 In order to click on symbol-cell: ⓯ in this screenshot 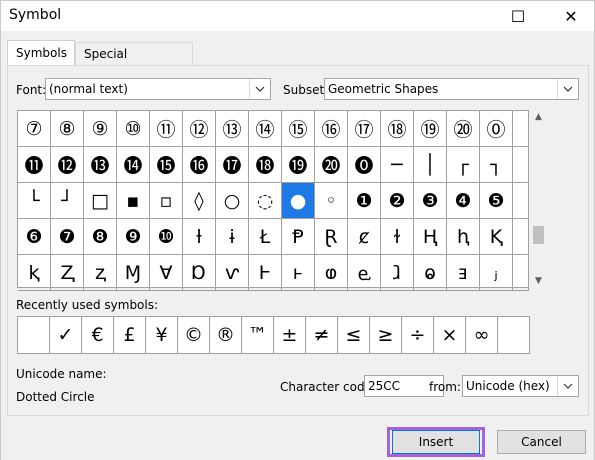, I will do `click(166, 165)`.